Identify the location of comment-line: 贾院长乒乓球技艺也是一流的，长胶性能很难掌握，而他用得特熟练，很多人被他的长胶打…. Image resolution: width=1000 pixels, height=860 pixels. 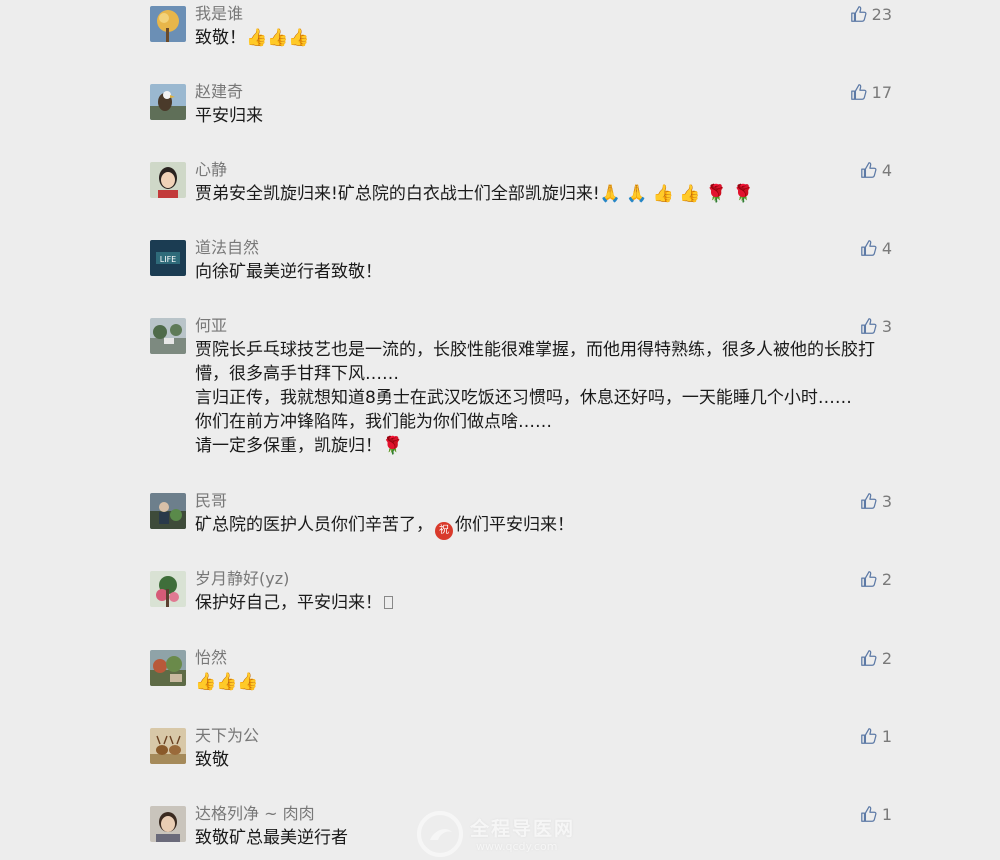
(535, 362).